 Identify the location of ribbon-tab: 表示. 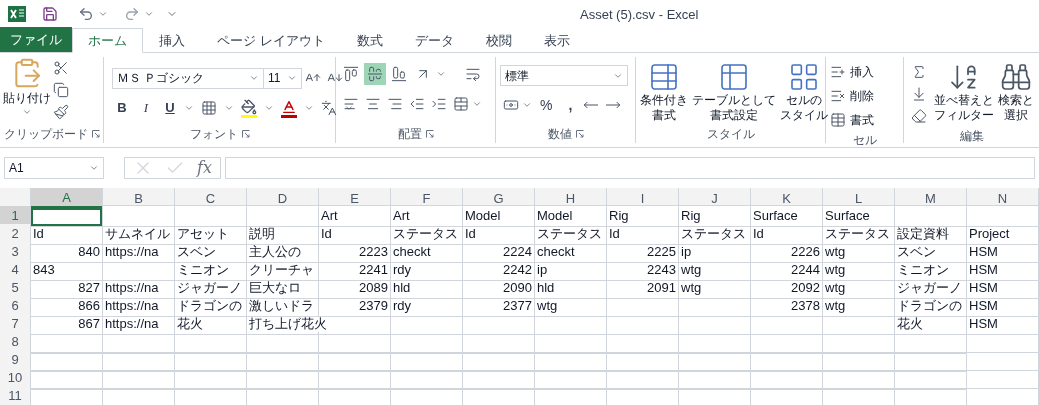
(556, 40).